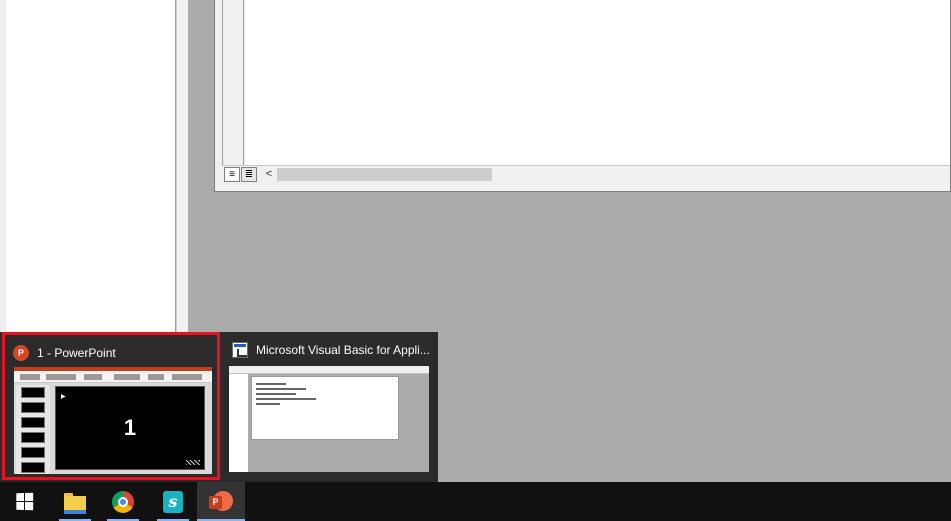 This screenshot has width=951, height=521. What do you see at coordinates (325, 408) in the screenshot?
I see `preview-code-window` at bounding box center [325, 408].